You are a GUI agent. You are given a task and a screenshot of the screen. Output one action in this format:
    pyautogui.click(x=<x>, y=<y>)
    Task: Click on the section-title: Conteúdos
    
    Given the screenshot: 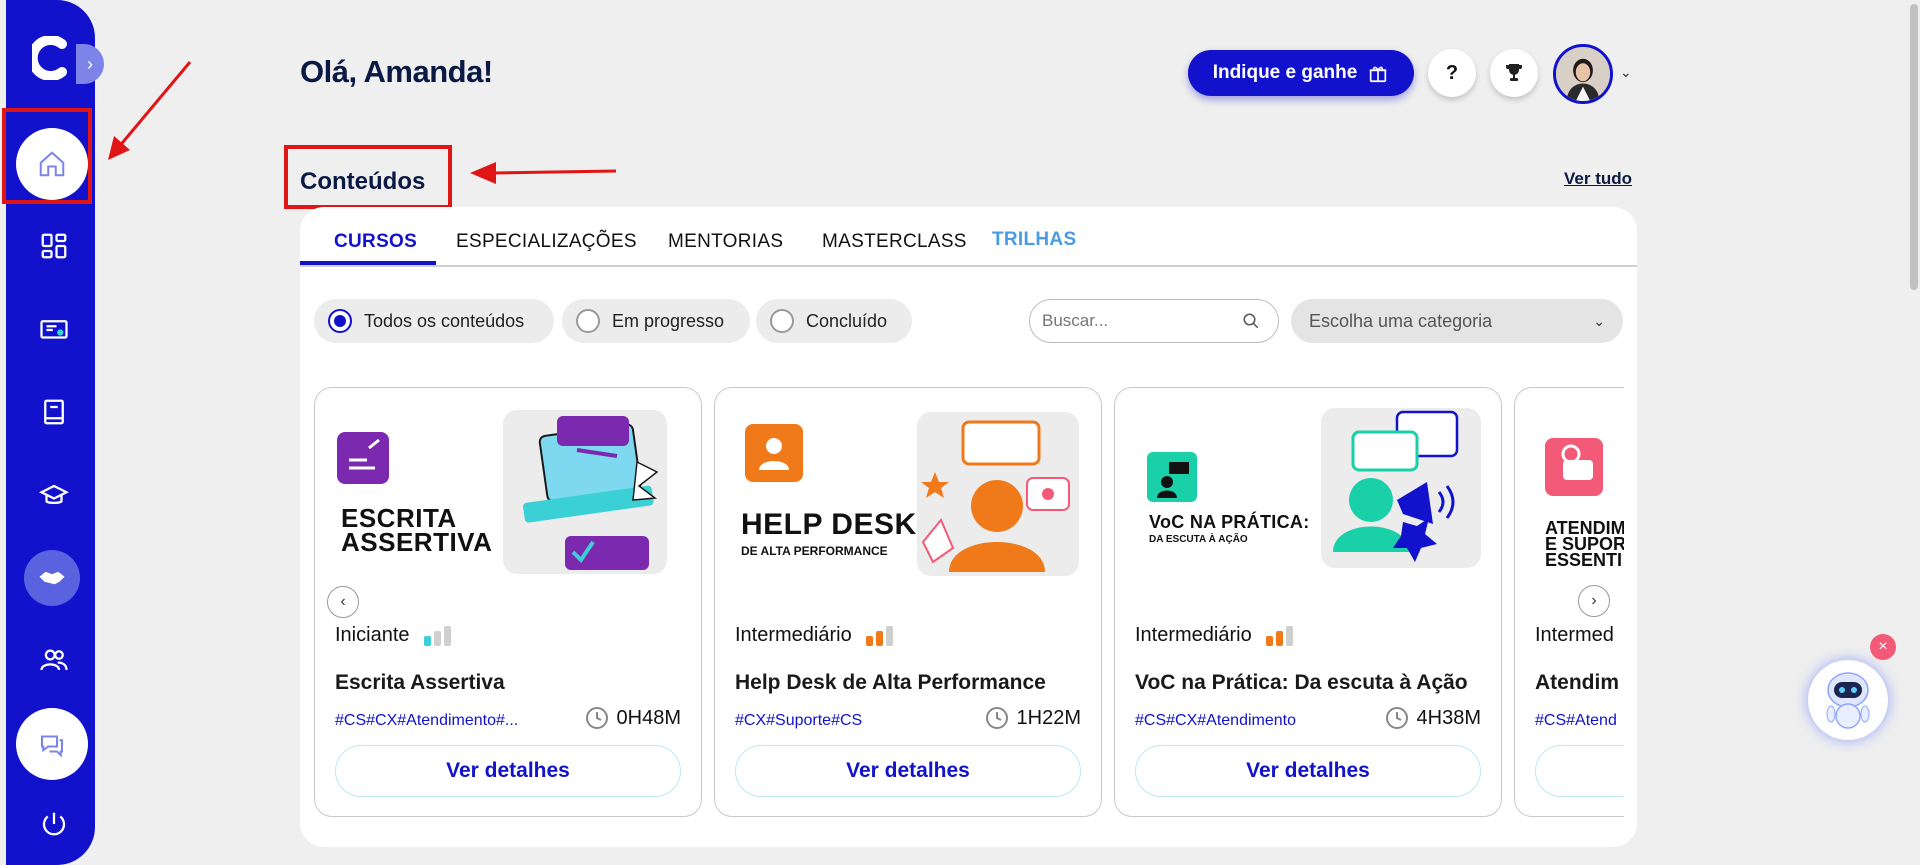 What is the action you would take?
    pyautogui.click(x=363, y=181)
    